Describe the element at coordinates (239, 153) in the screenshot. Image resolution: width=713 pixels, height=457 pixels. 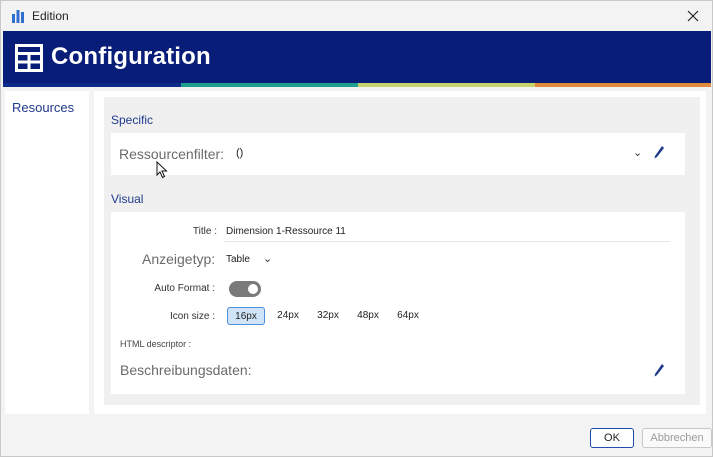
I see `resource-filter-value: ()` at that location.